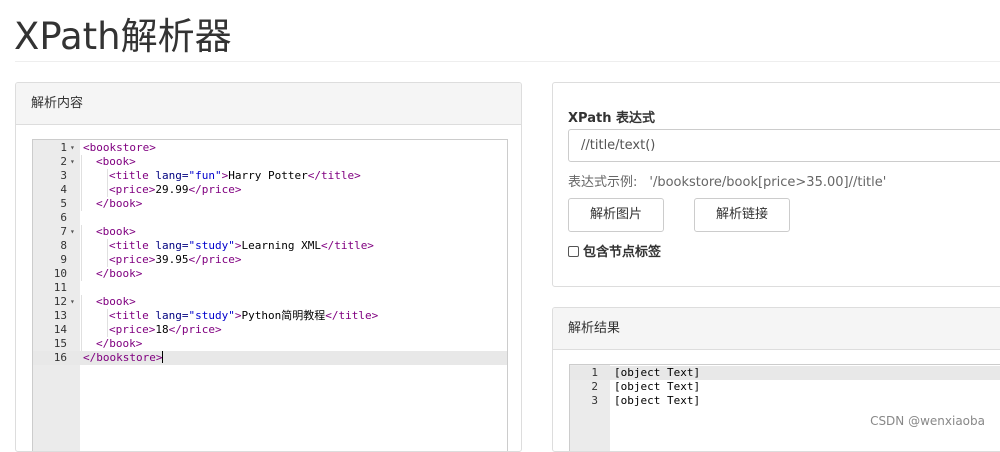  I want to click on line-number: 11, so click(60, 287).